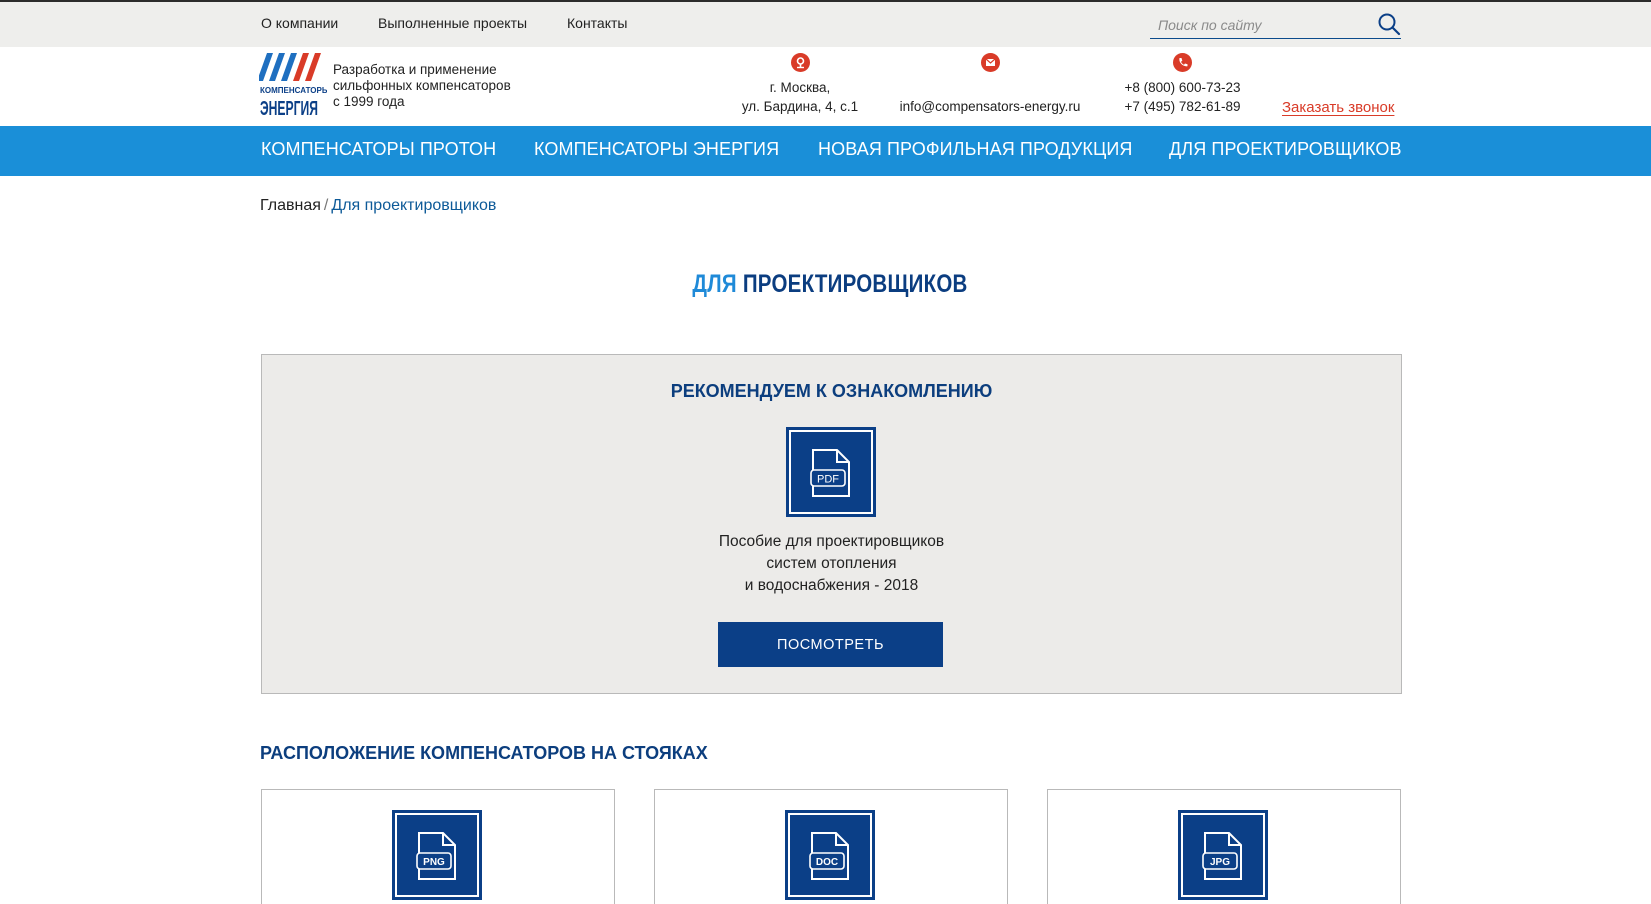 The height and width of the screenshot is (904, 1651). I want to click on top-nav-about-link: О компании, so click(299, 23).